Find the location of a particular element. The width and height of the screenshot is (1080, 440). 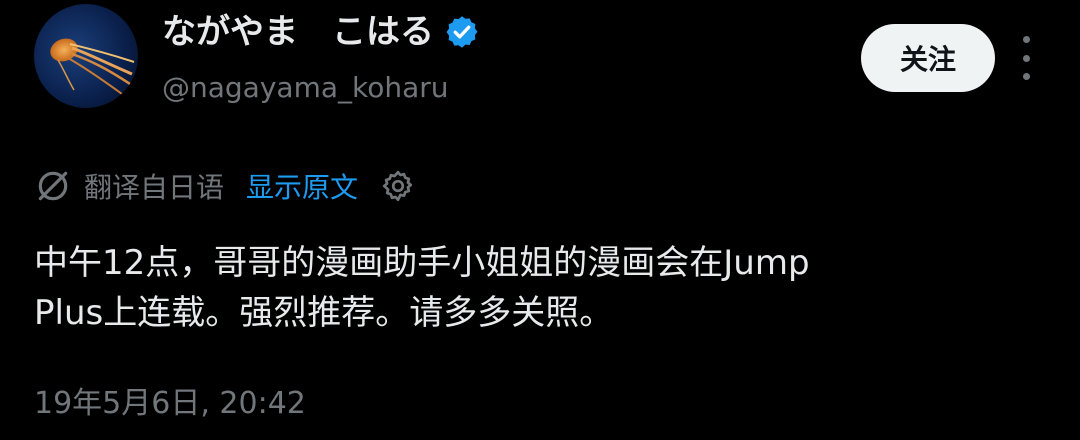

avatar-image is located at coordinates (86, 56).